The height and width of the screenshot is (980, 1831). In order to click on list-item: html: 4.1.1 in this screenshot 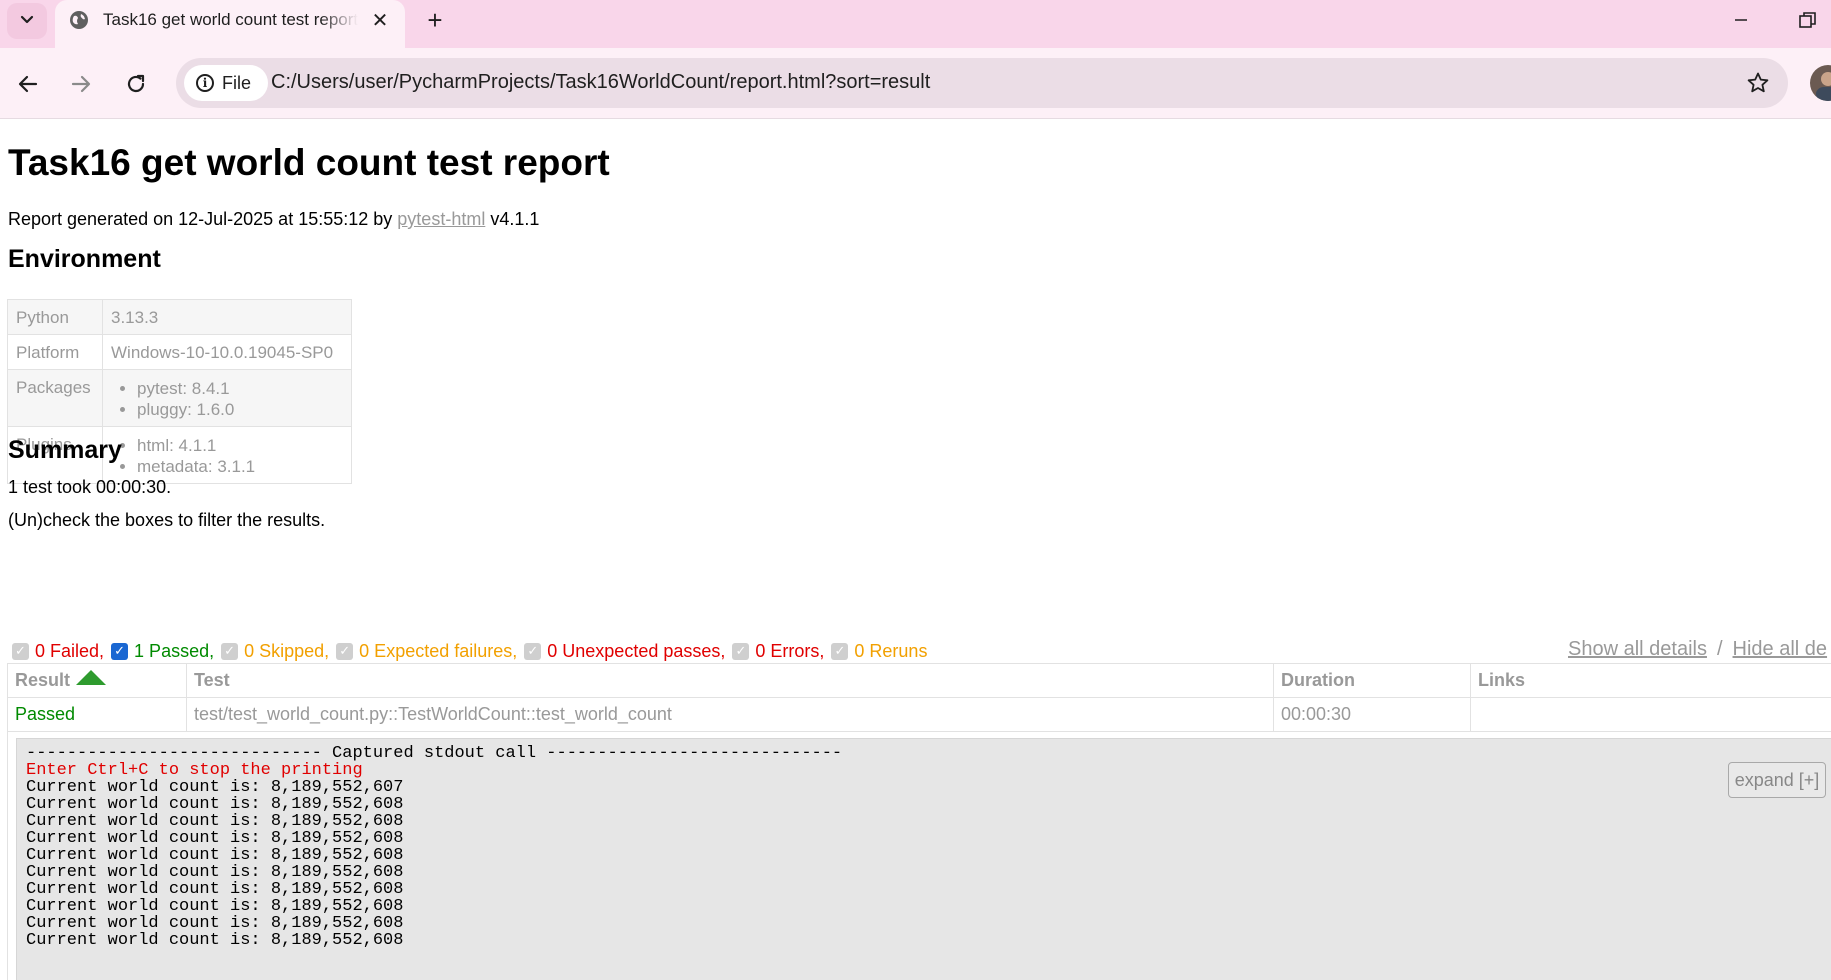, I will do `click(240, 445)`.